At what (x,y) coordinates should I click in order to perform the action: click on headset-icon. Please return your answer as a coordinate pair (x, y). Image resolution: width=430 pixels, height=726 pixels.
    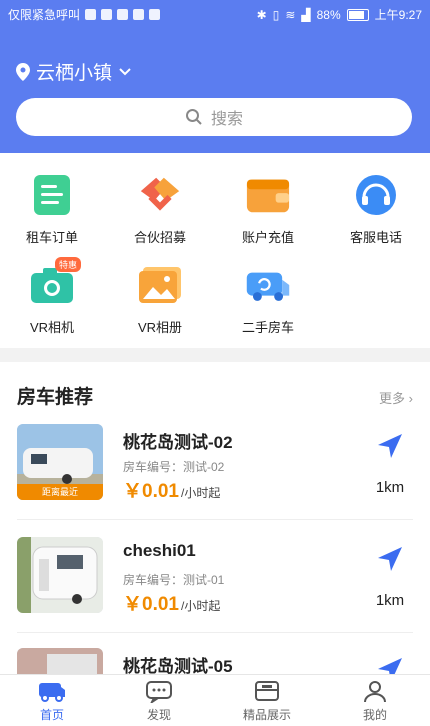
    Looking at the image, I should click on (376, 195).